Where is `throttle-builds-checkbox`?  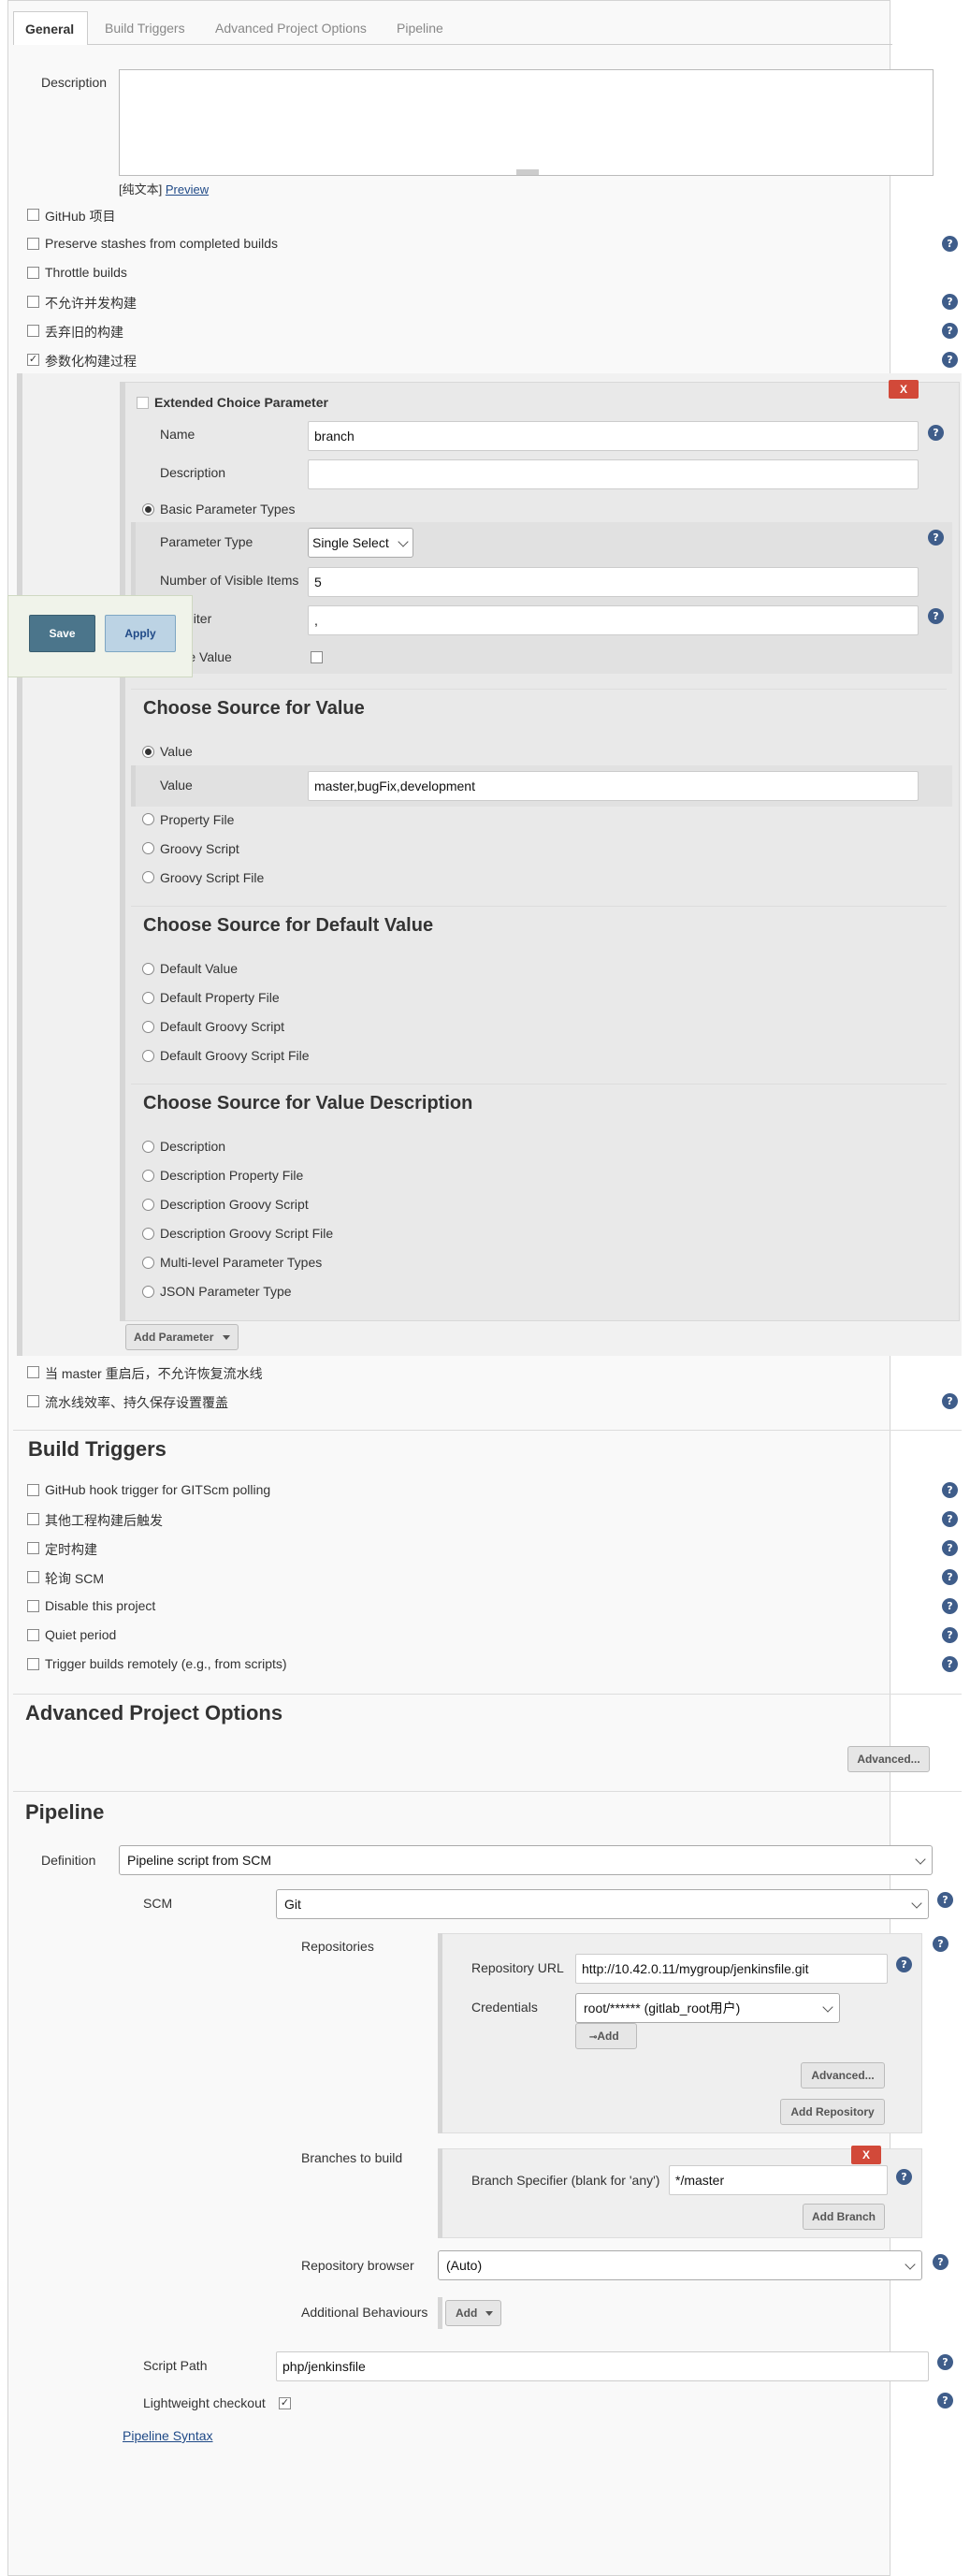 throttle-builds-checkbox is located at coordinates (33, 273).